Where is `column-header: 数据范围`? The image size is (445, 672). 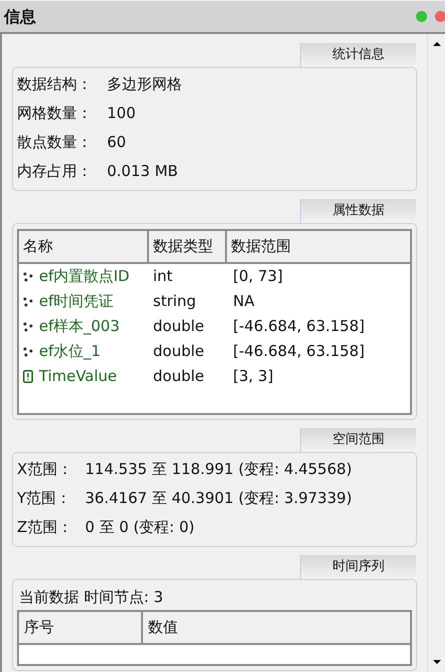 column-header: 数据范围 is located at coordinates (261, 247).